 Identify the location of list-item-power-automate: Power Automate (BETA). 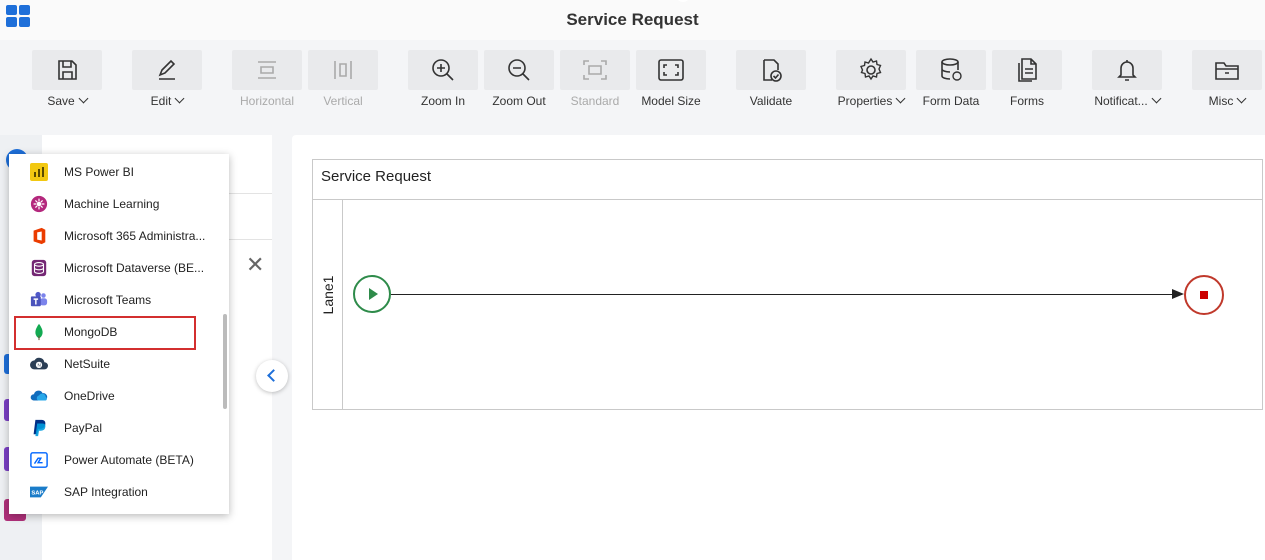
(114, 460).